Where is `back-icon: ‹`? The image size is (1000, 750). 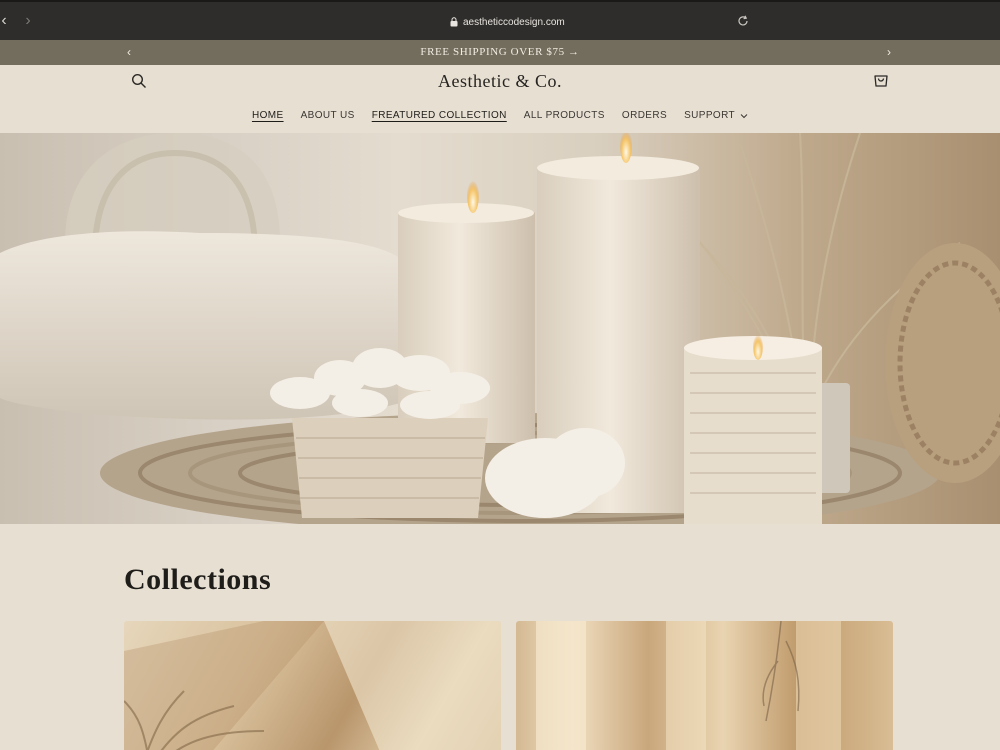 back-icon: ‹ is located at coordinates (6, 21).